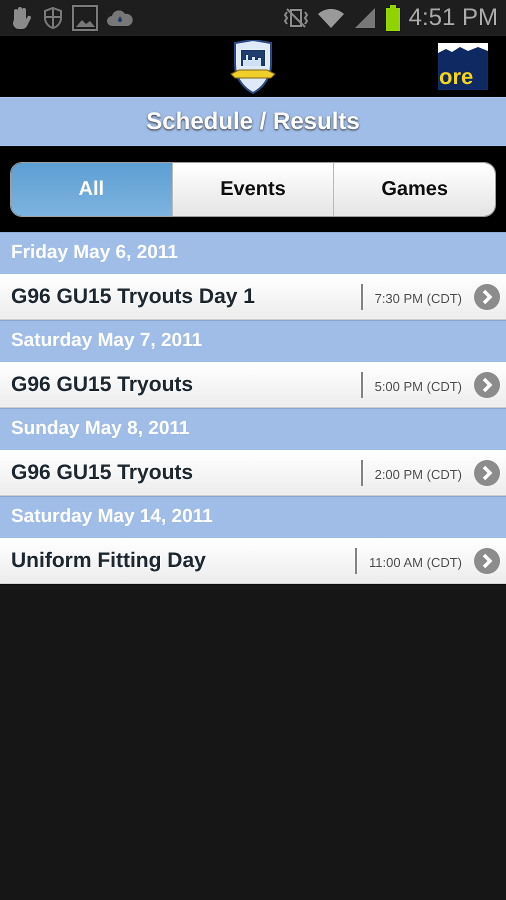 Image resolution: width=506 pixels, height=900 pixels. I want to click on vibrate-icon, so click(295, 18).